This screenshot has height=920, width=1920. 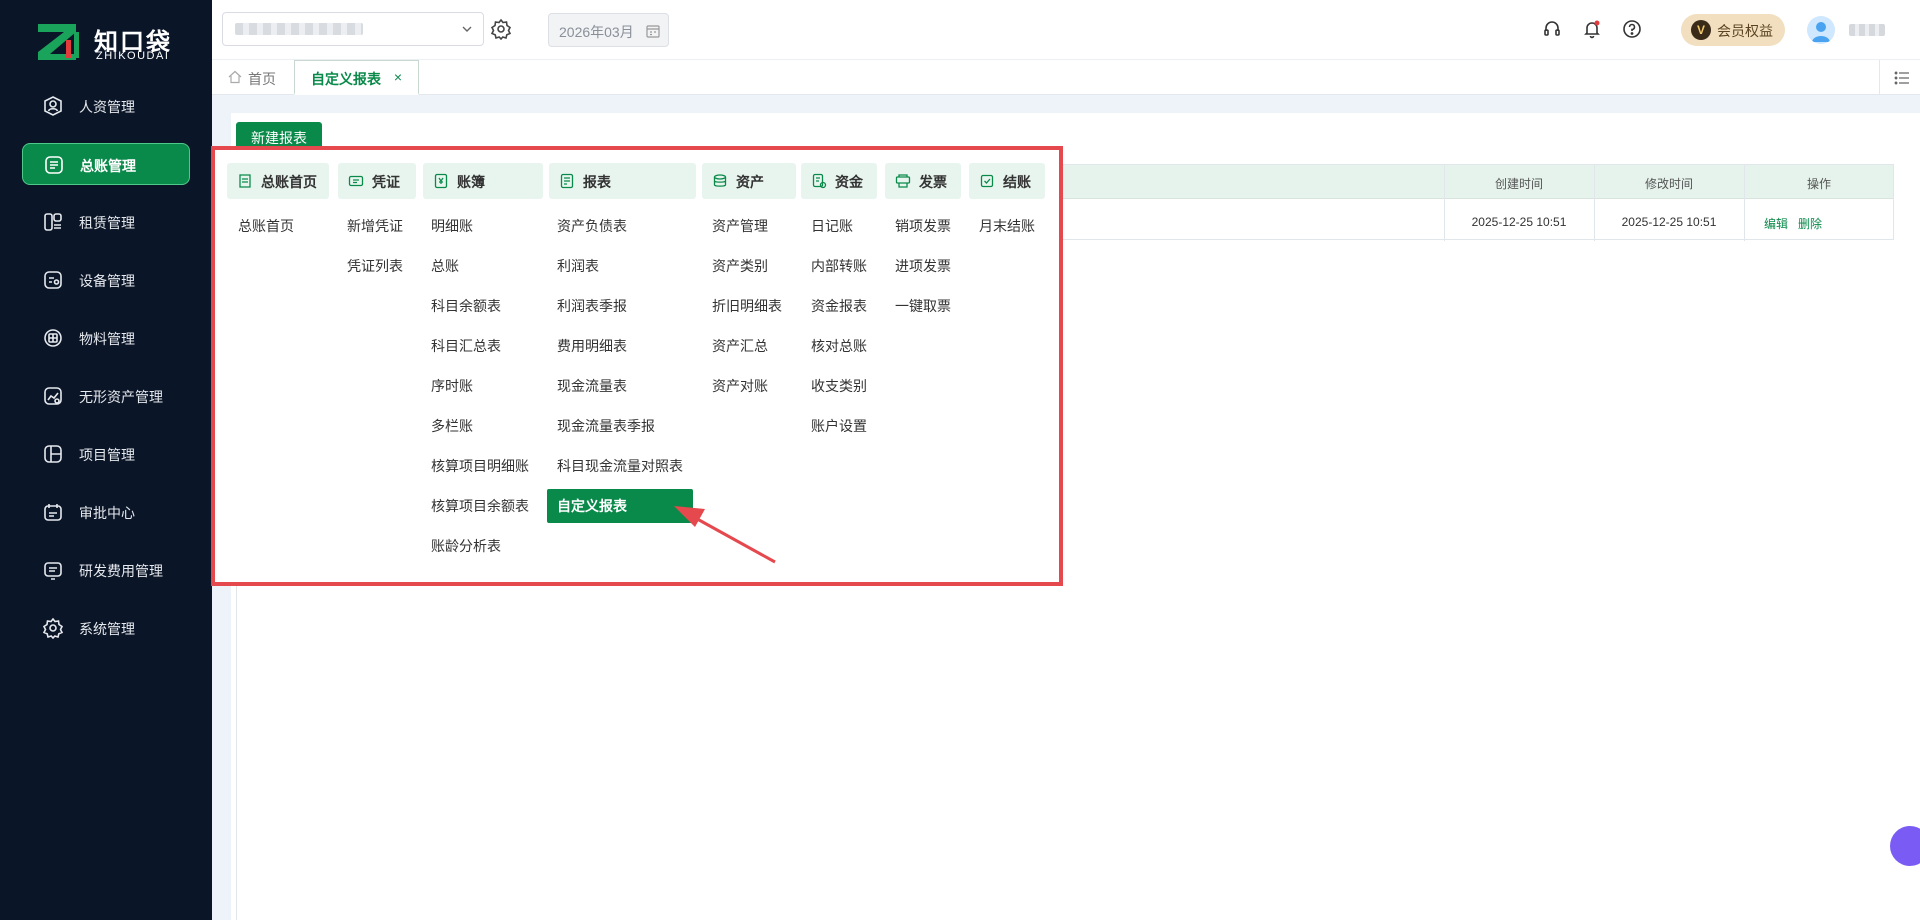 I want to click on menu-item: 销项发票, so click(x=923, y=226).